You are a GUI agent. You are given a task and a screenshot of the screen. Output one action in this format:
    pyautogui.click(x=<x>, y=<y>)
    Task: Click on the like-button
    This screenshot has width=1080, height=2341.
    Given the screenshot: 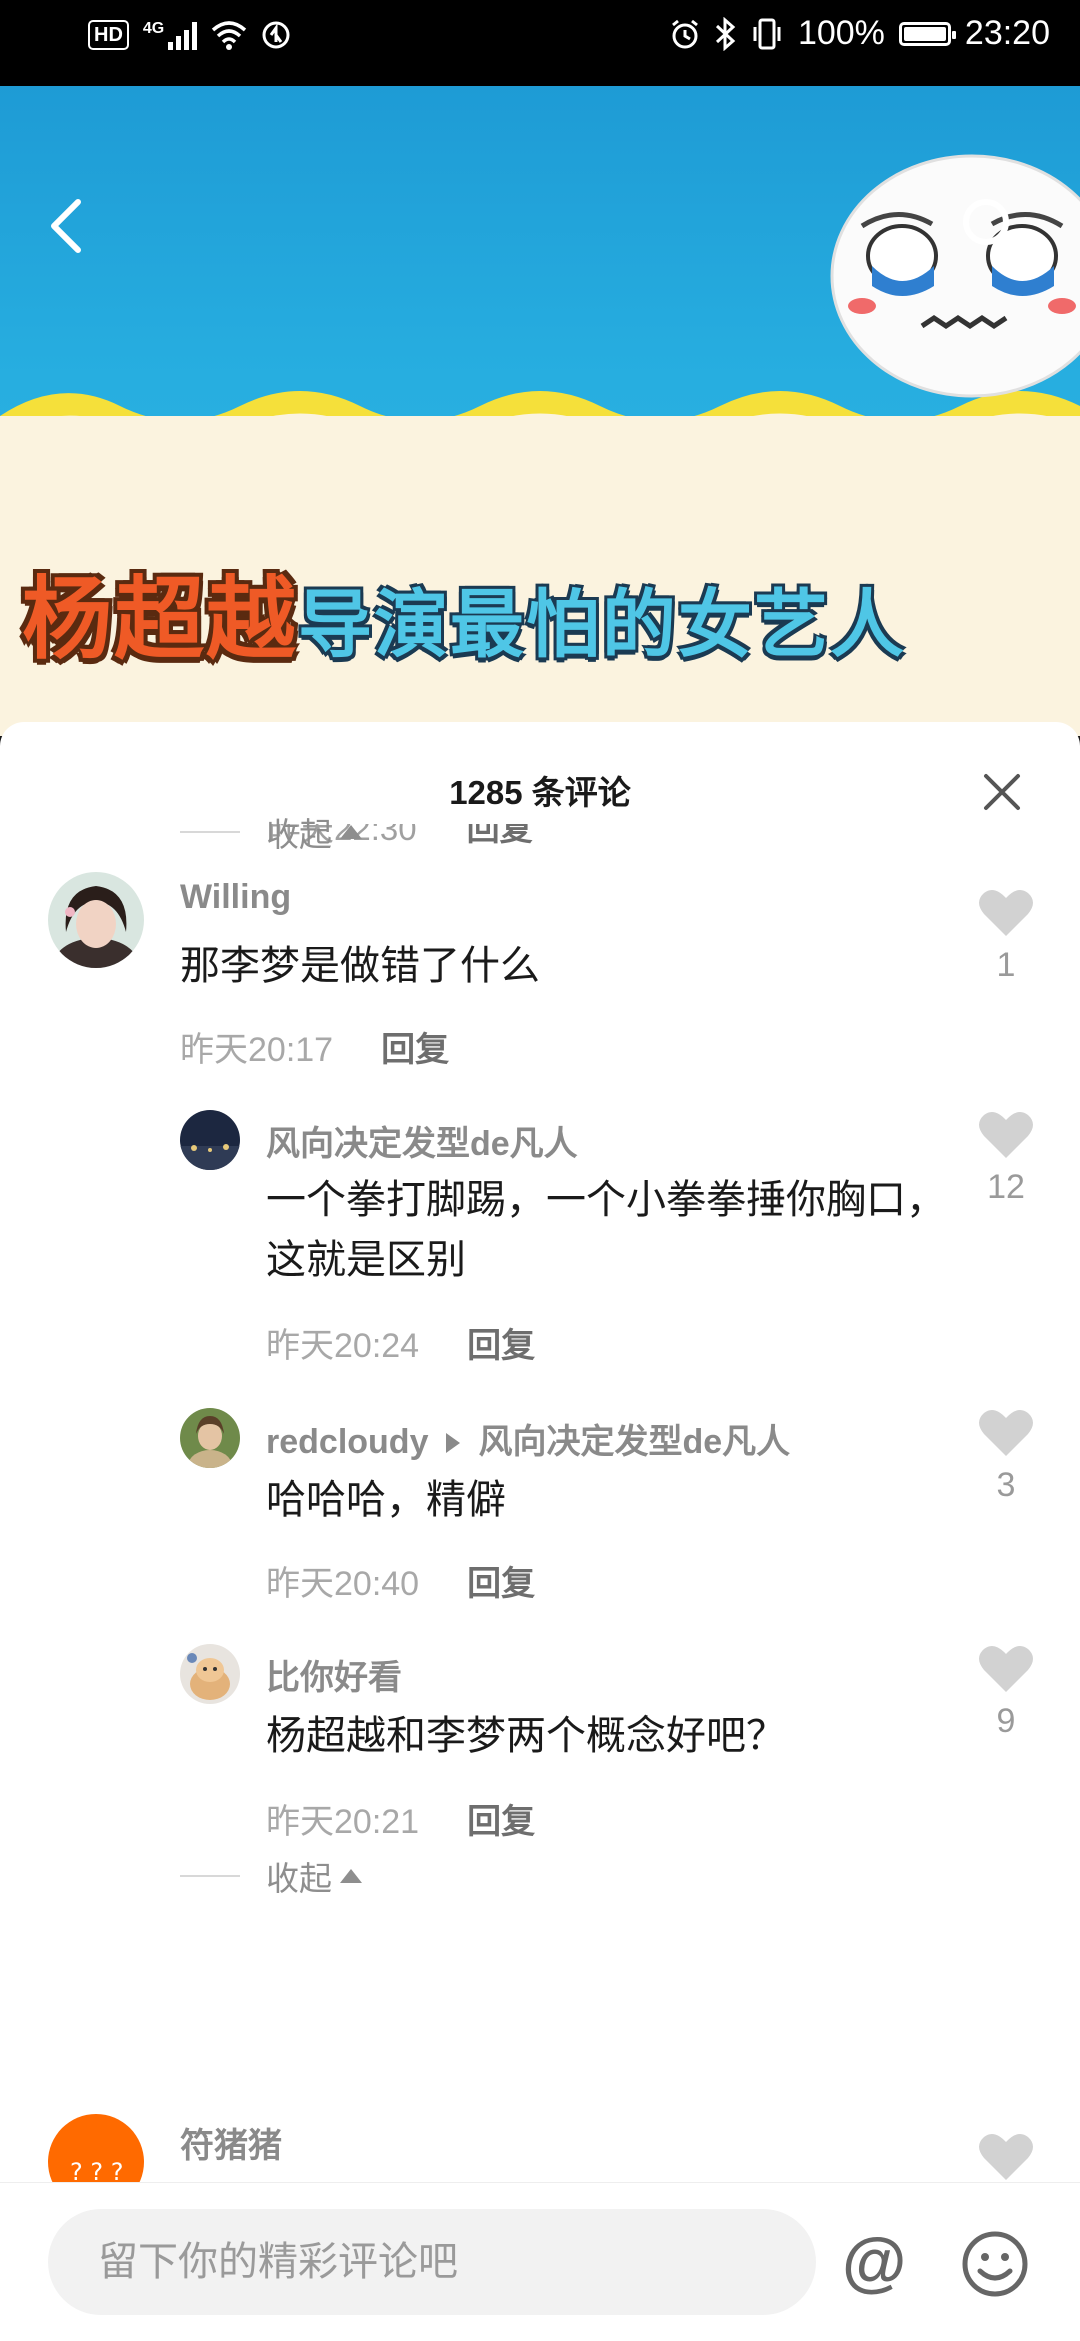 What is the action you would take?
    pyautogui.click(x=1006, y=2157)
    